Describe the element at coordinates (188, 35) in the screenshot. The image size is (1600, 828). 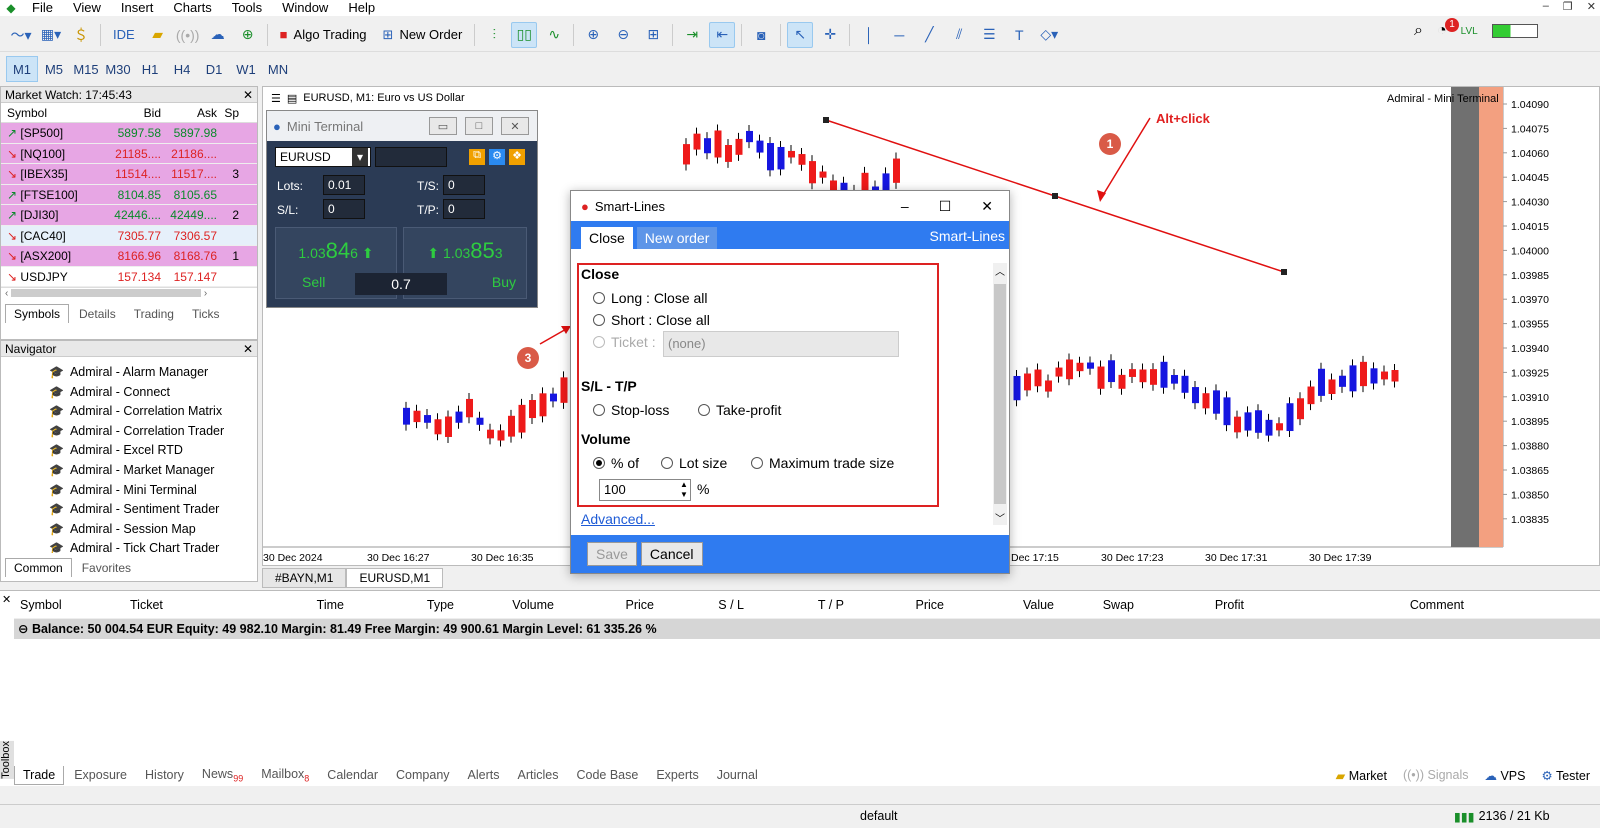
I see `signal-icon: ((•))` at that location.